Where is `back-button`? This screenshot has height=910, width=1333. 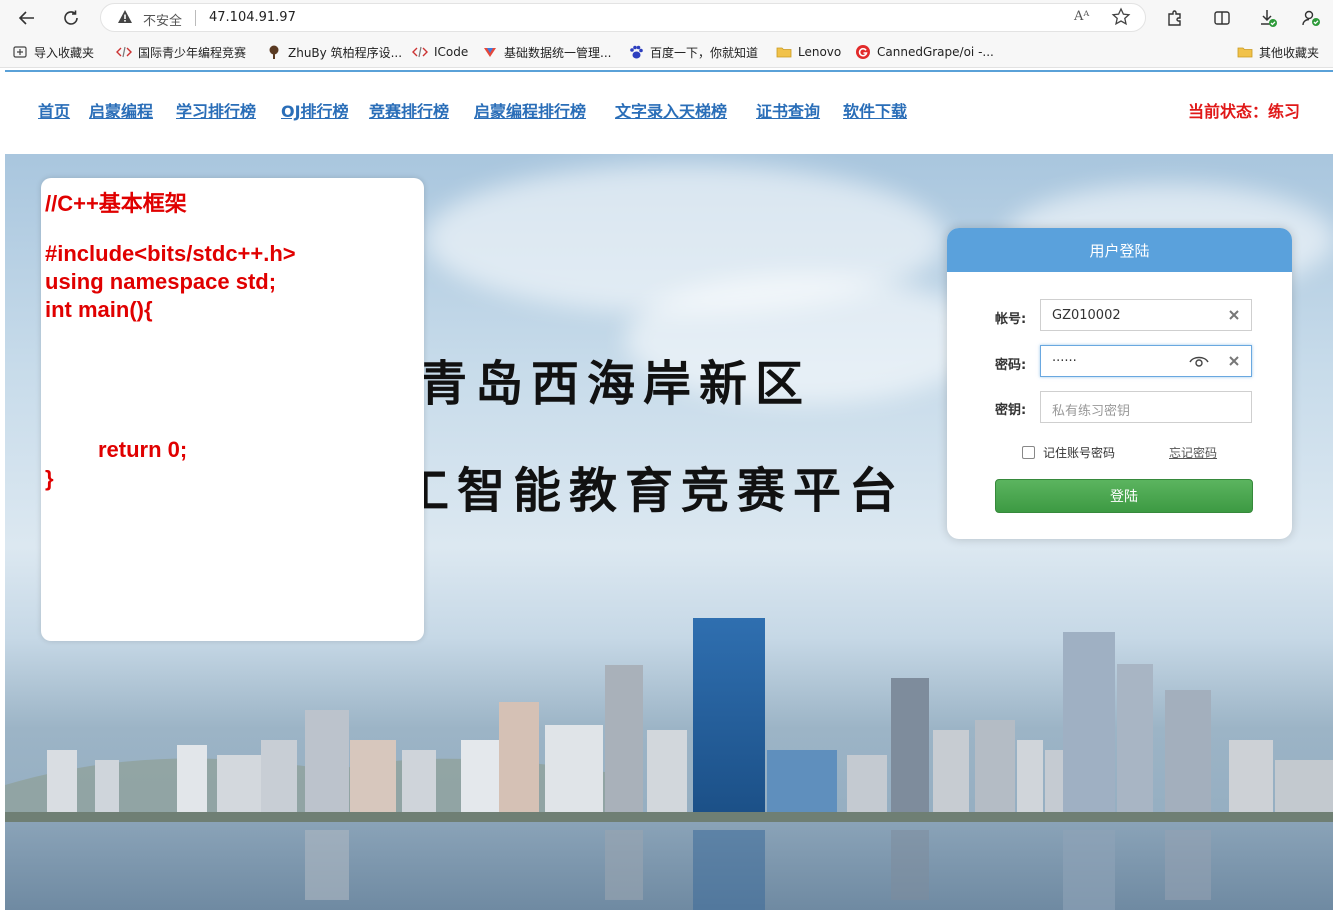 back-button is located at coordinates (27, 18).